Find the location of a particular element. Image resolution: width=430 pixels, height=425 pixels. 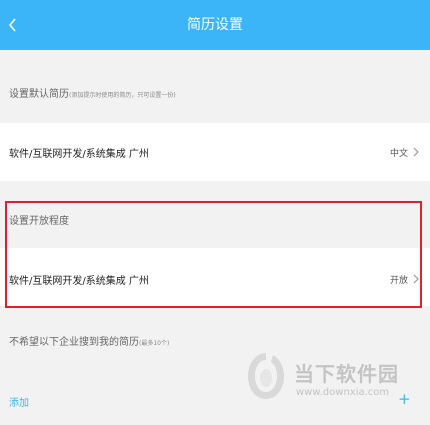

block-companies-label: 不希望以下企业搜到我的简历 is located at coordinates (74, 342).